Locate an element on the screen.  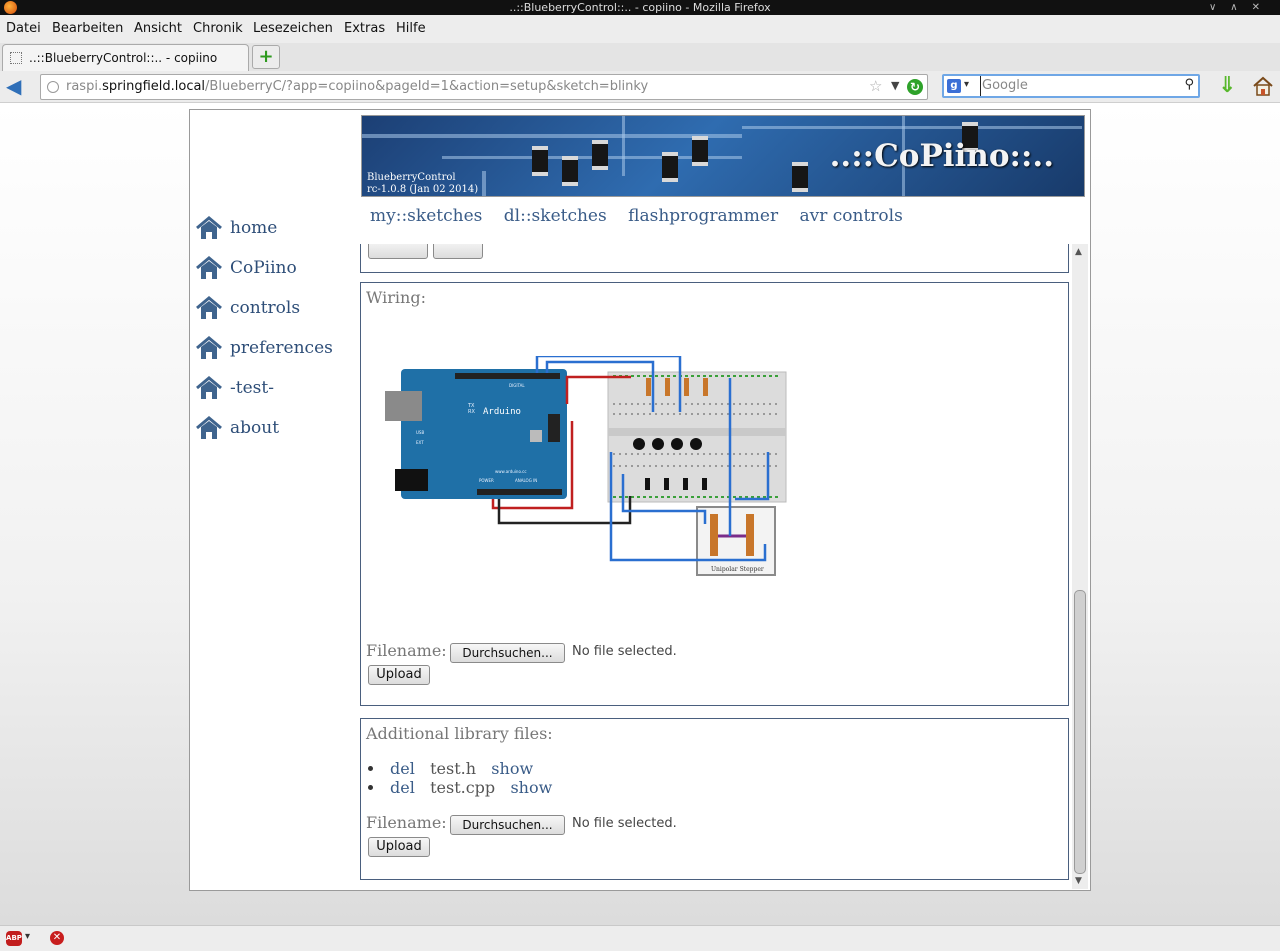
ext-label: EXT is located at coordinates (420, 442).